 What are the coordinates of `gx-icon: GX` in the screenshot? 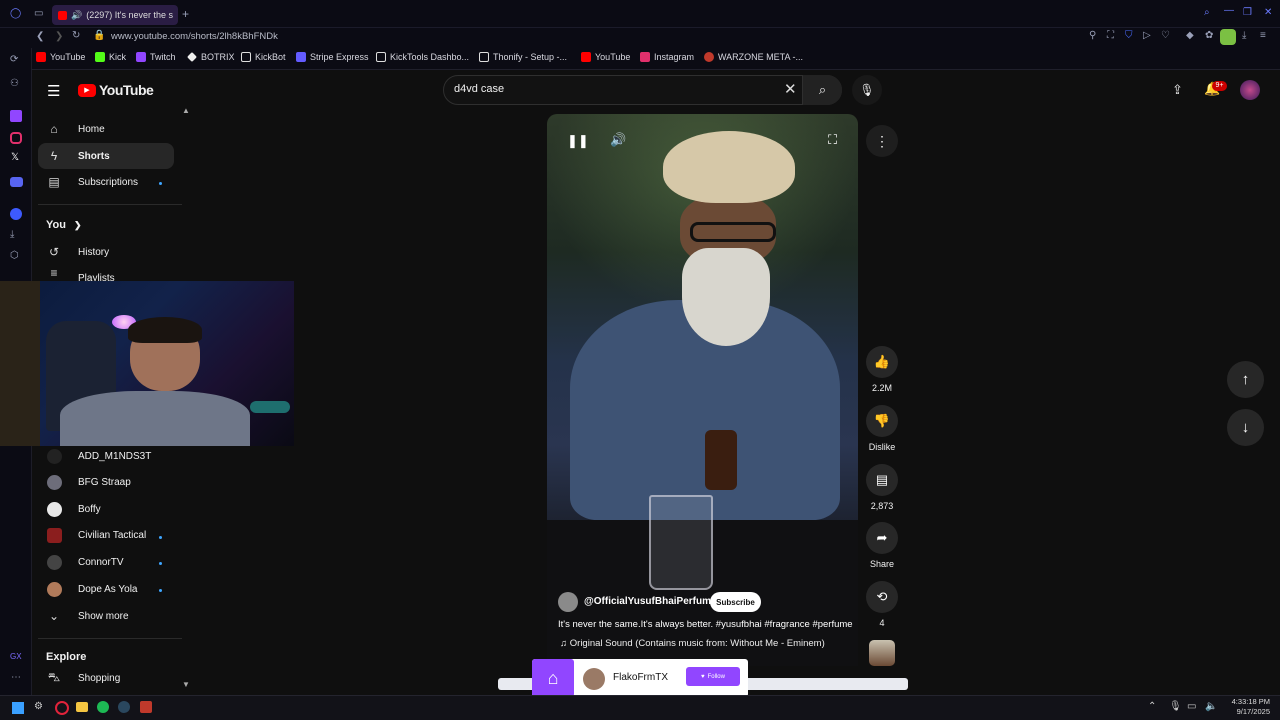 It's located at (16, 656).